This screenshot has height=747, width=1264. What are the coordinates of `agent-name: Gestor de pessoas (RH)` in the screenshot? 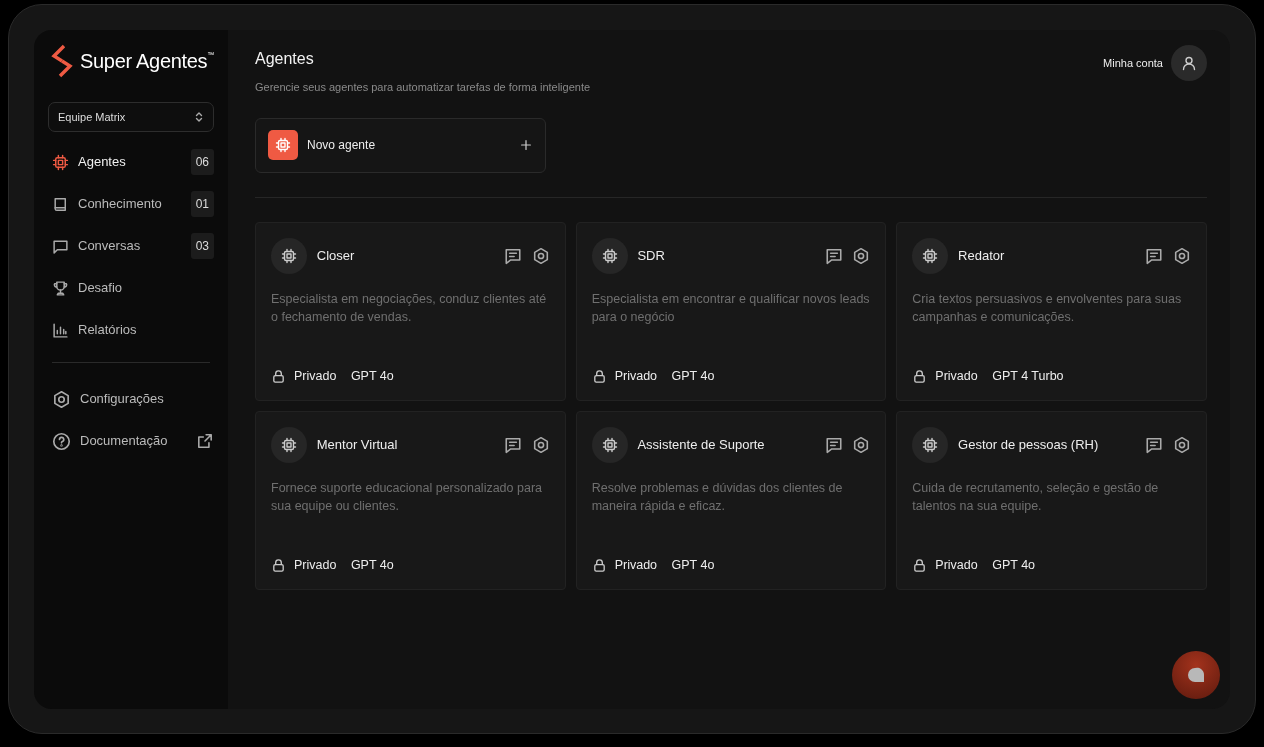 It's located at (1029, 444).